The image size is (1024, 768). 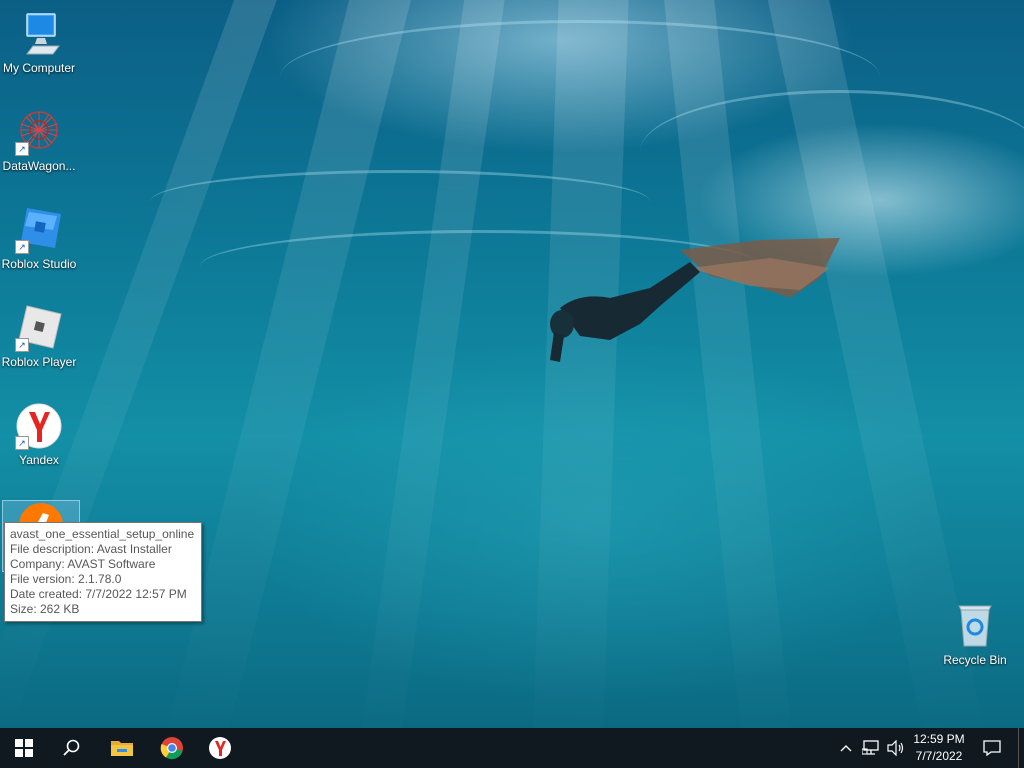 What do you see at coordinates (695, 300) in the screenshot?
I see `diver-image` at bounding box center [695, 300].